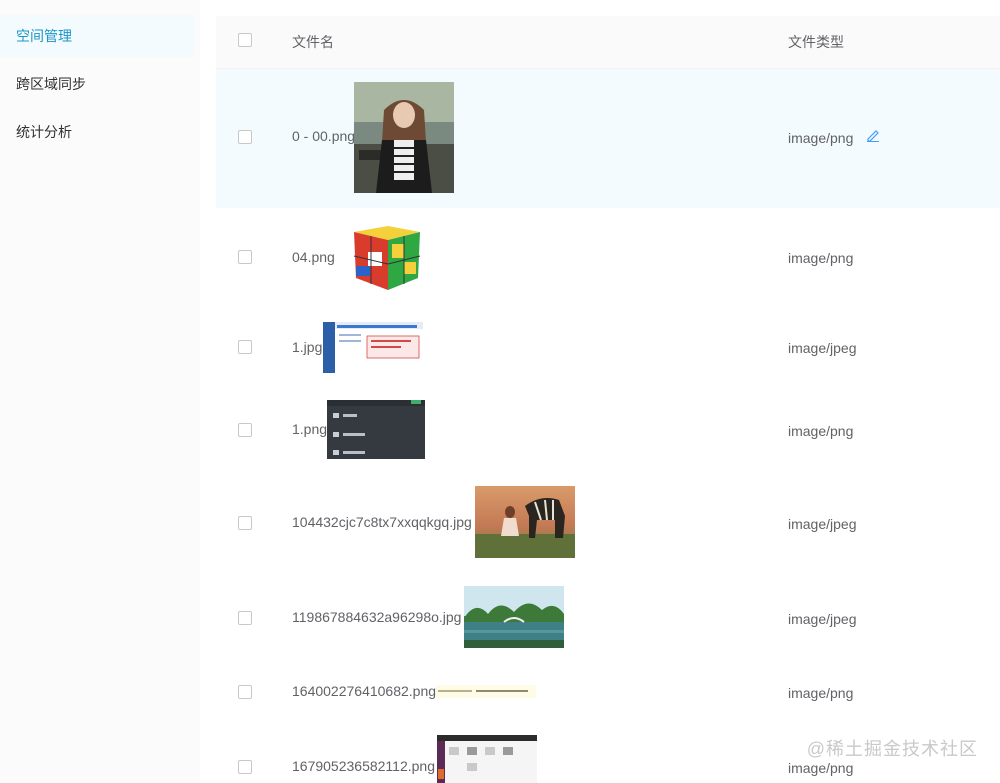 Image resolution: width=1000 pixels, height=783 pixels. Describe the element at coordinates (313, 257) in the screenshot. I see `file-name: 04.png` at that location.